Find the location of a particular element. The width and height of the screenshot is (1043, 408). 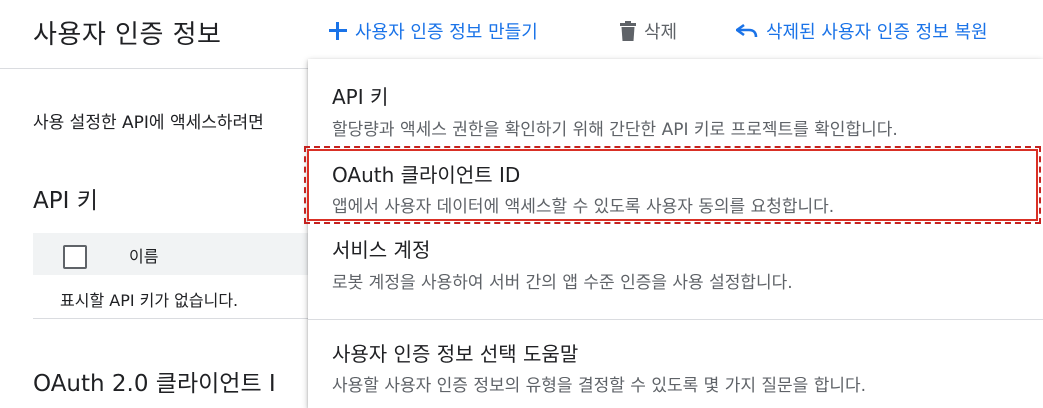

page-title: 사용자 인증 정보 is located at coordinates (127, 35).